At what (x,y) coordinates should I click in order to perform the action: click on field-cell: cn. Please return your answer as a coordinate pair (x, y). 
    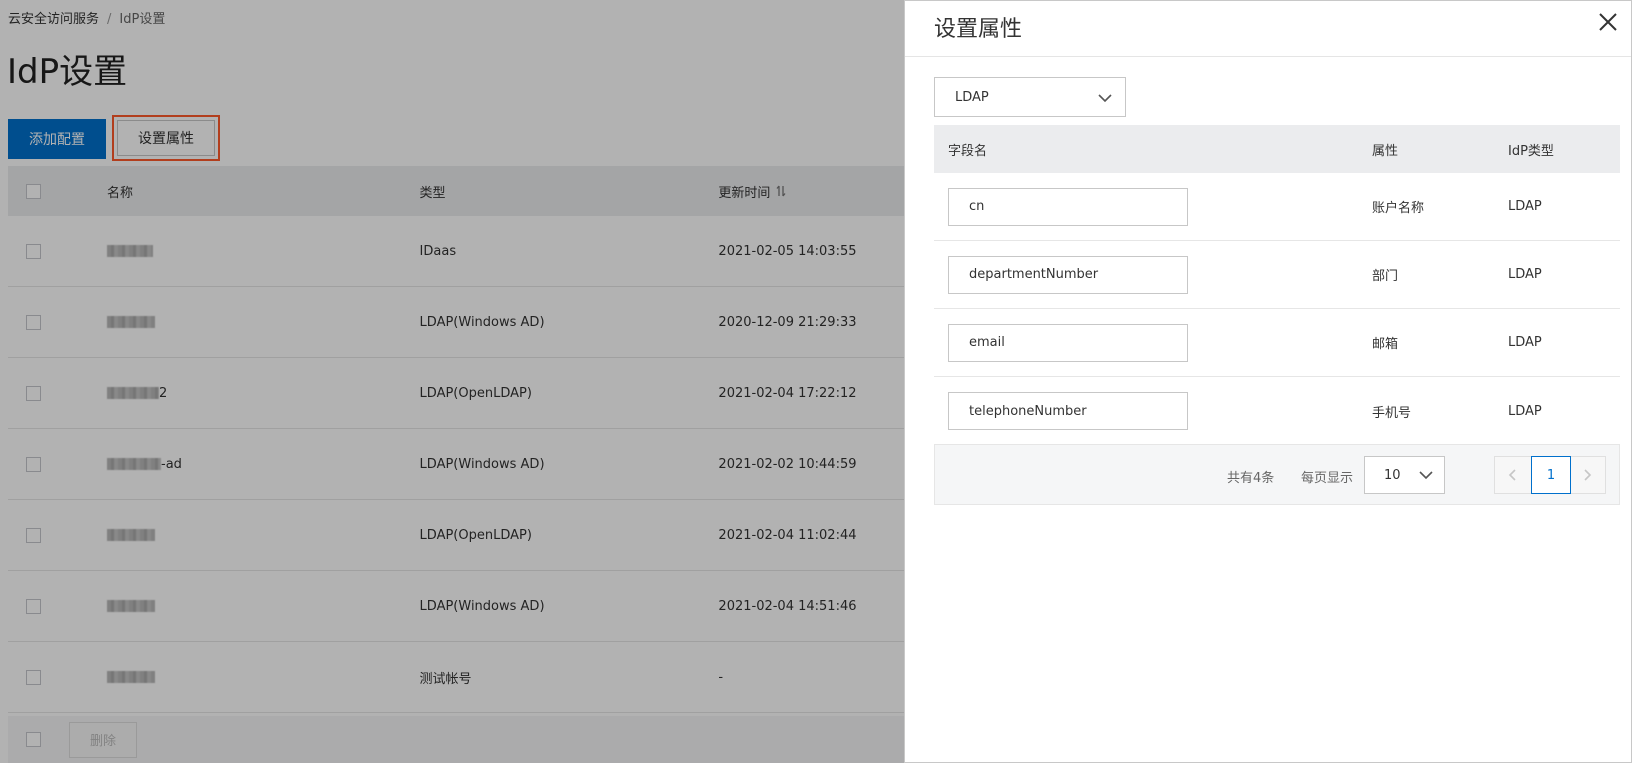
    Looking at the image, I should click on (1146, 206).